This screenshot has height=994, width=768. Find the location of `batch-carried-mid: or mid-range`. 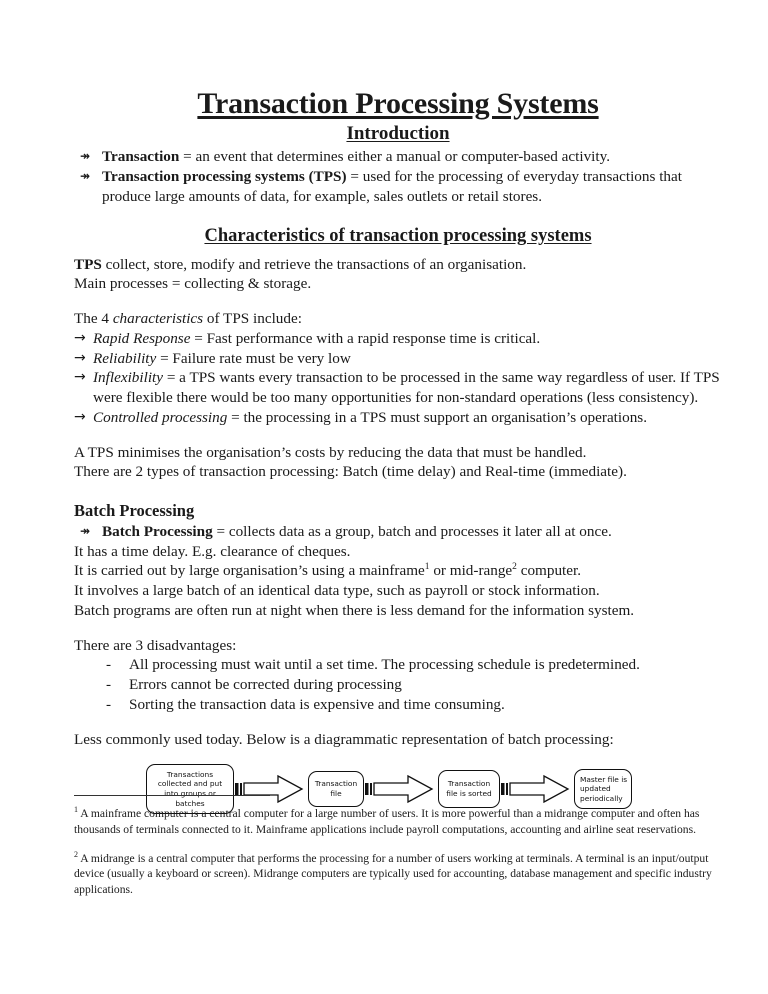

batch-carried-mid: or mid-range is located at coordinates (471, 571).